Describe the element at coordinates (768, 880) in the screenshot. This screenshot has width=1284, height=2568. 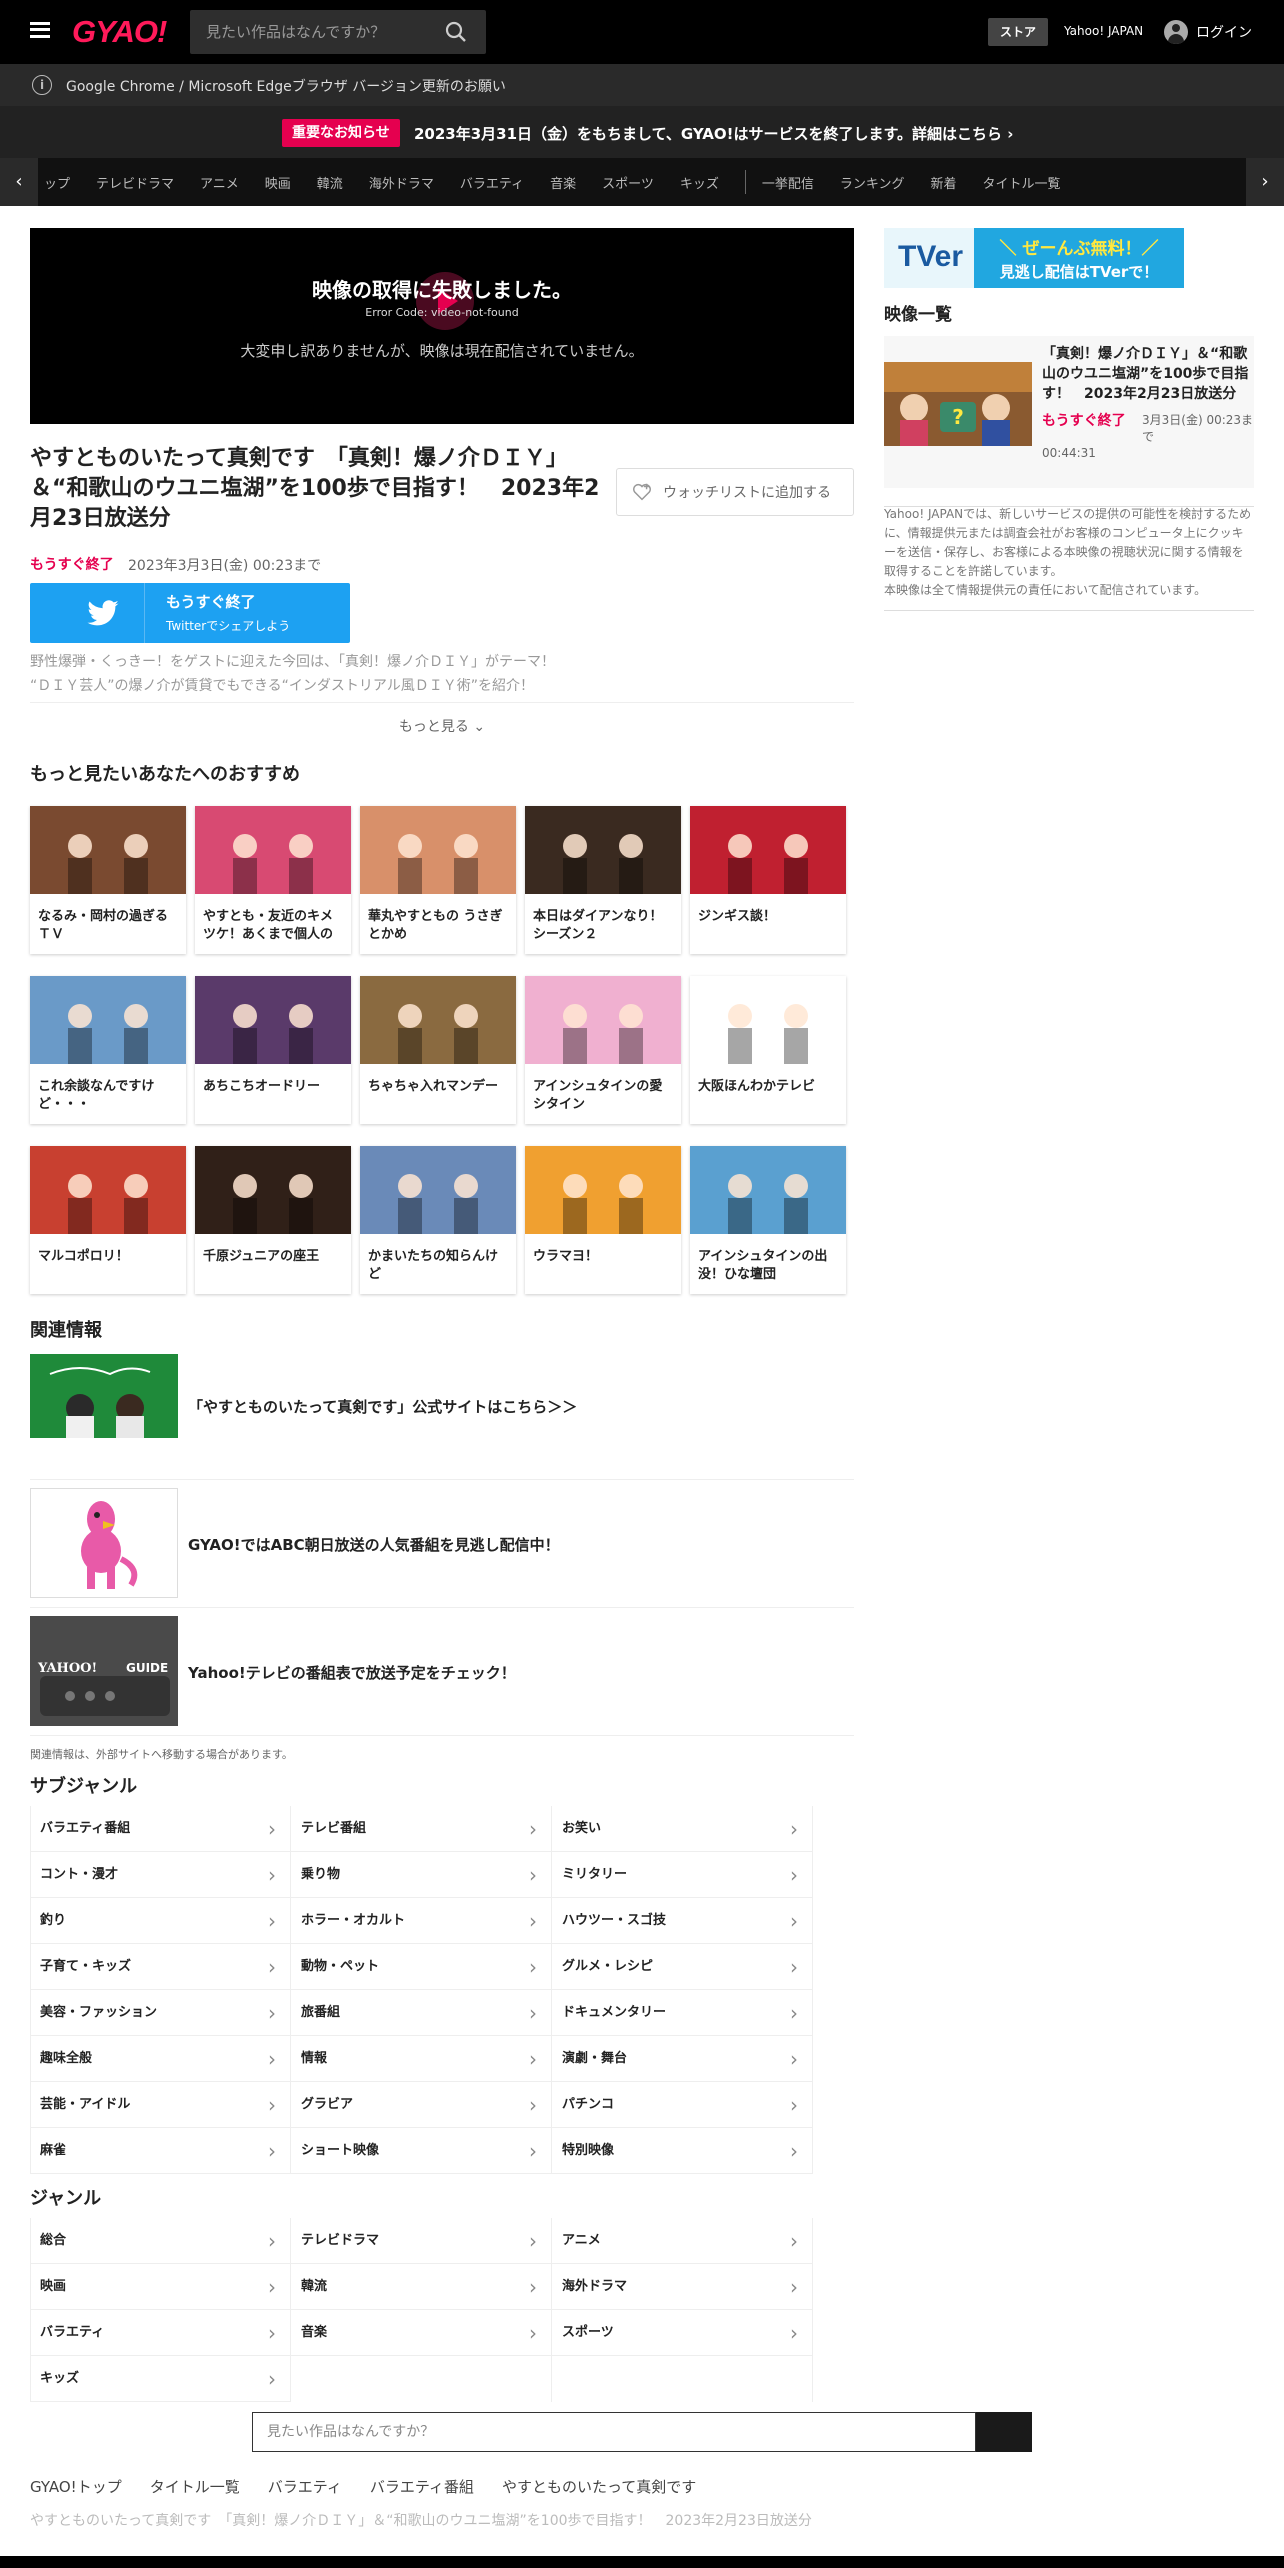
I see `recommend-card: ジンギス談！` at that location.